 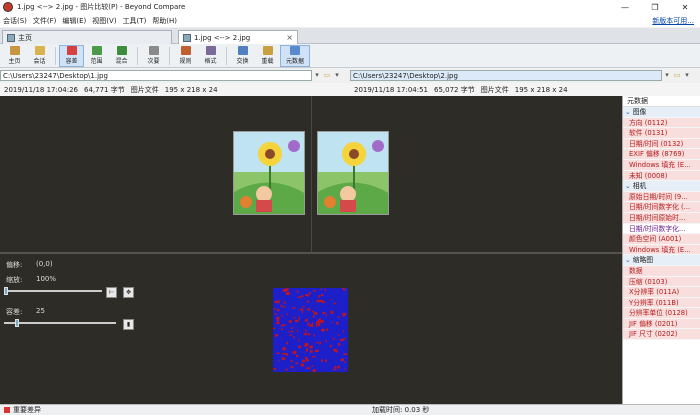 I want to click on metadata-group: ⌄ 缩略图, so click(x=661, y=260).